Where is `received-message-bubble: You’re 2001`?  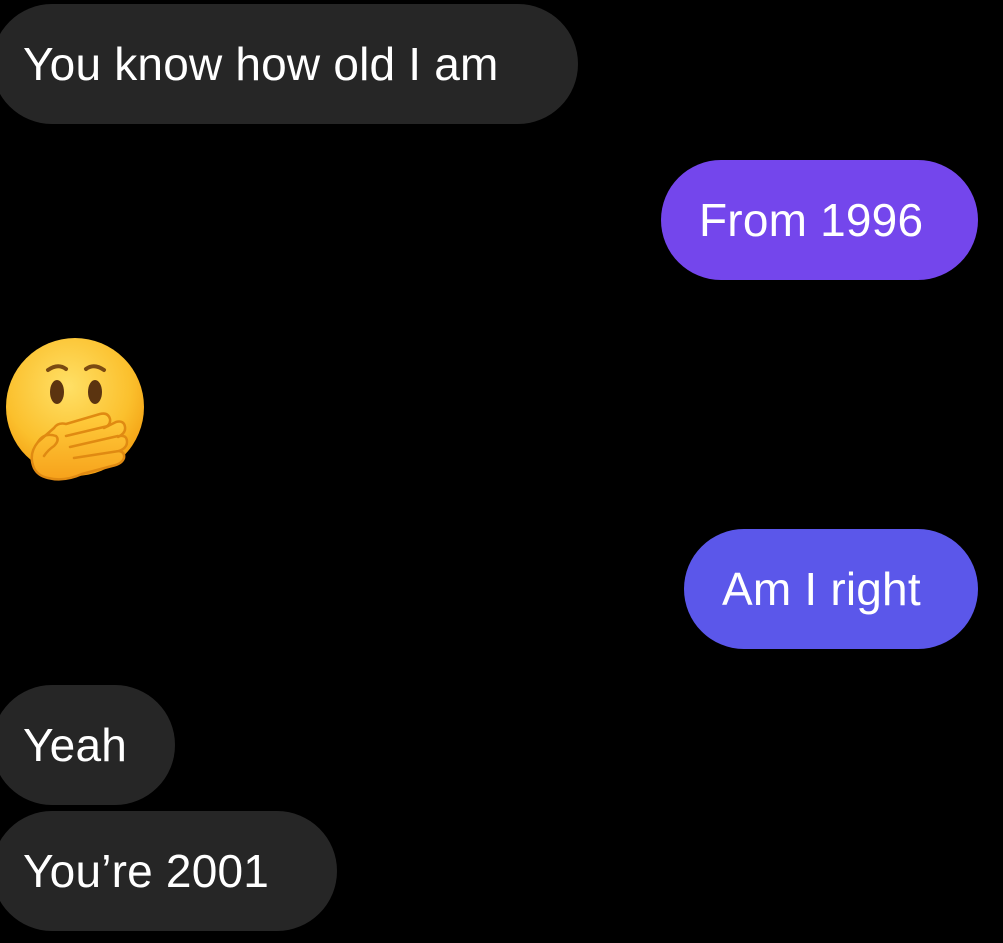 received-message-bubble: You’re 2001 is located at coordinates (168, 871).